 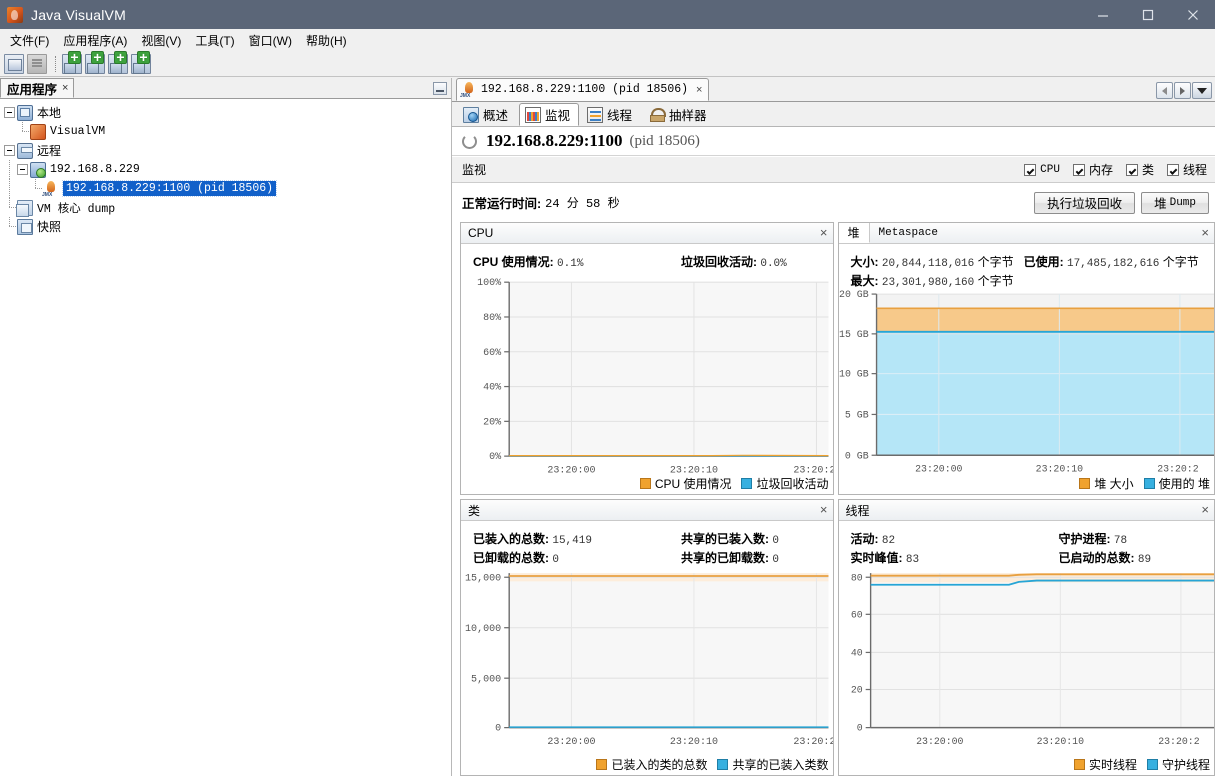 What do you see at coordinates (856, 653) in the screenshot?
I see `svg-text: 40` at bounding box center [856, 653].